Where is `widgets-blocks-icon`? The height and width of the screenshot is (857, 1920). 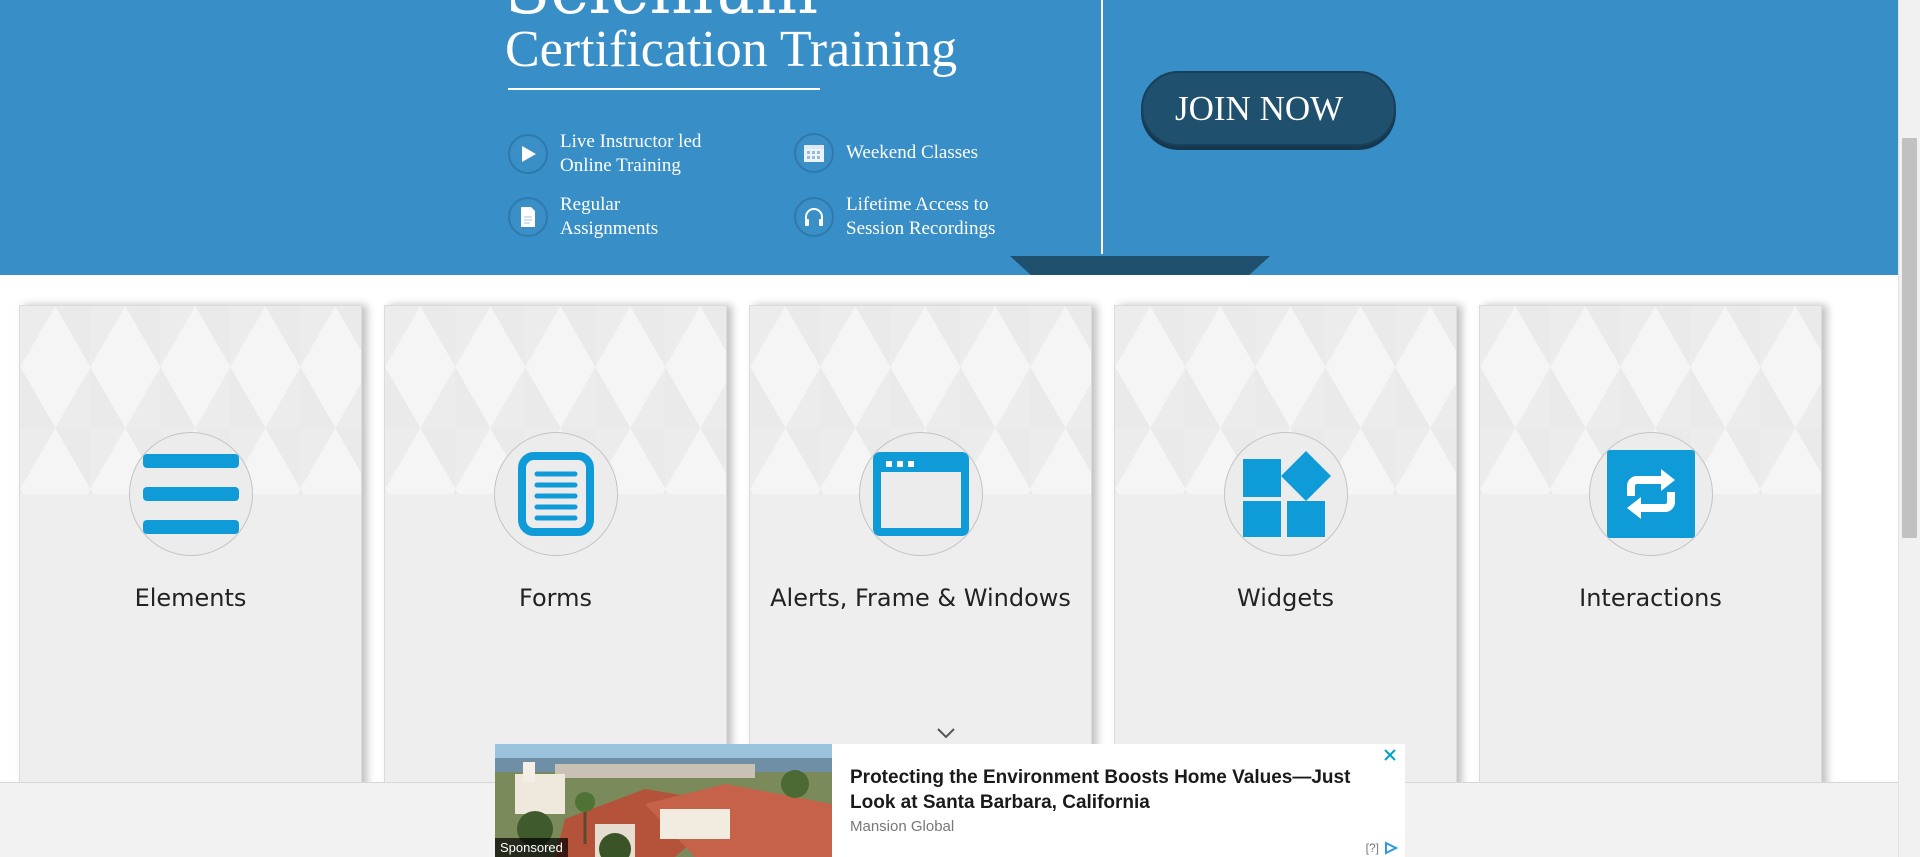 widgets-blocks-icon is located at coordinates (1286, 494).